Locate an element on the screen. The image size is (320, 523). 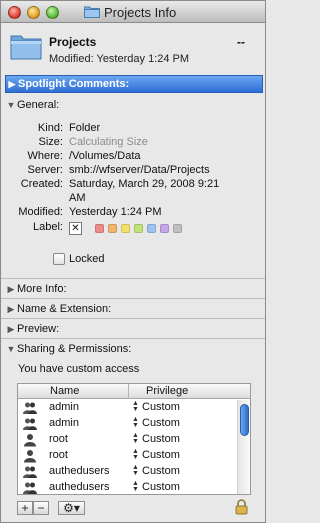
section-label: Spotlight Comments: is located at coordinates (74, 84).